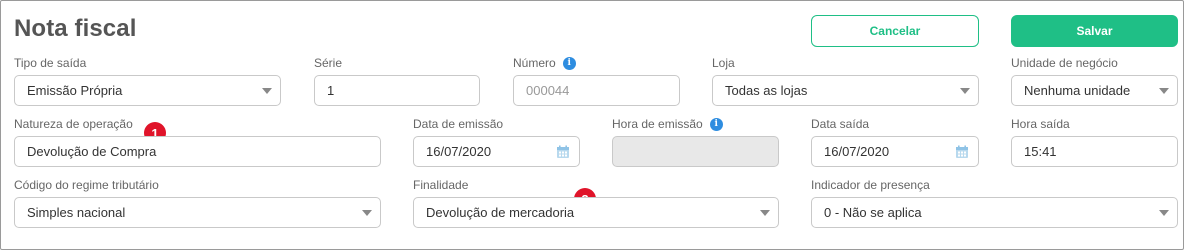 The height and width of the screenshot is (250, 1184). Describe the element at coordinates (197, 151) in the screenshot. I see `natureza-input: Devolução de Compra` at that location.